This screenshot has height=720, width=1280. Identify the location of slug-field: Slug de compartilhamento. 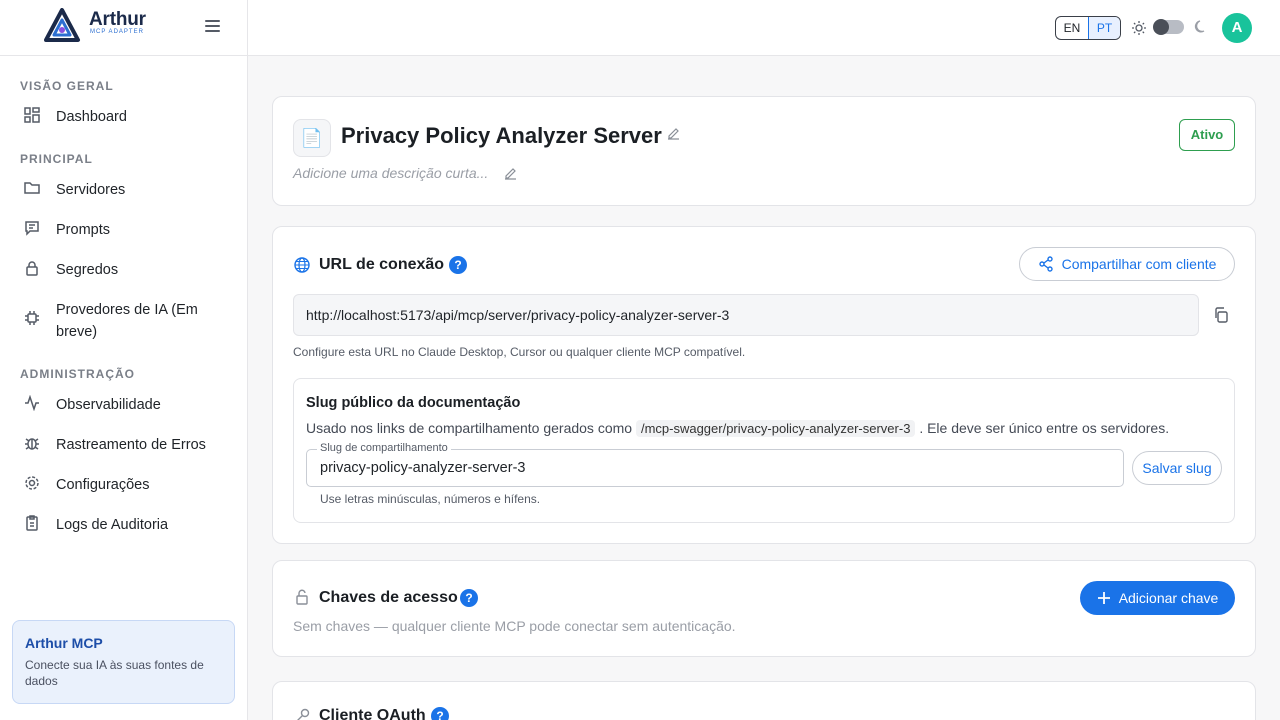
(715, 464).